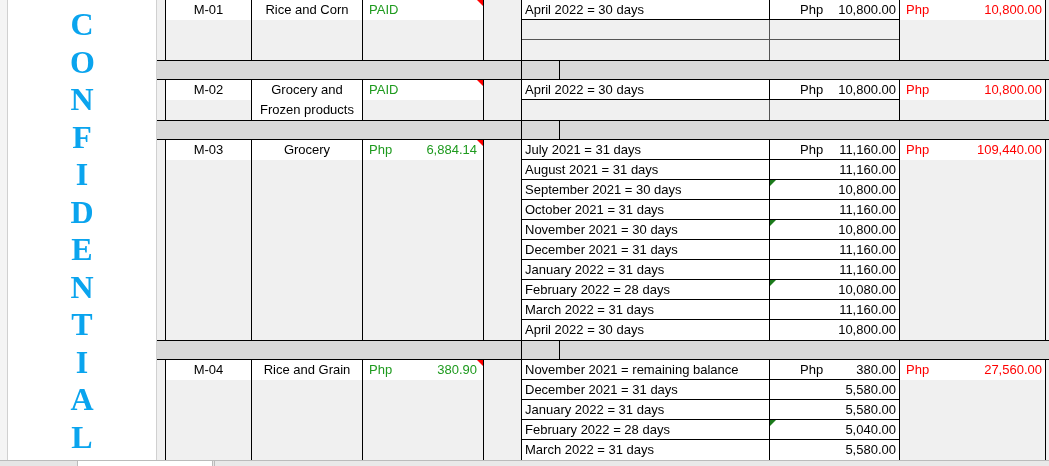 This screenshot has width=1049, height=466. Describe the element at coordinates (457, 370) in the screenshot. I see `status-amount: 380.90` at that location.